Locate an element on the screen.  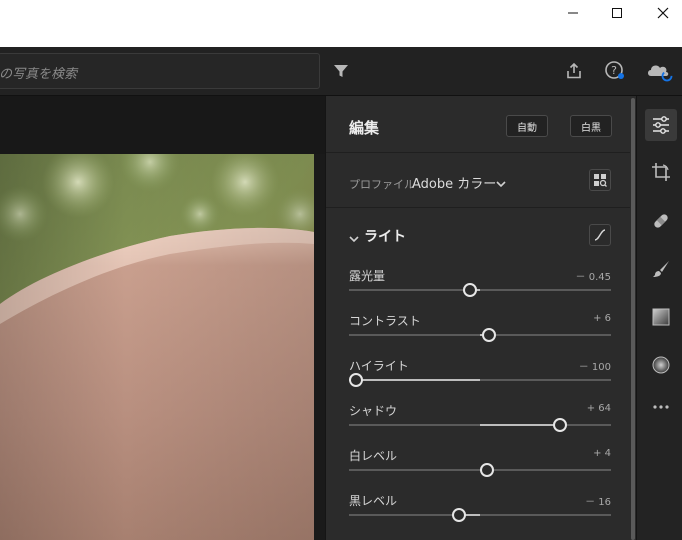
tool-rail is located at coordinates (659, 318).